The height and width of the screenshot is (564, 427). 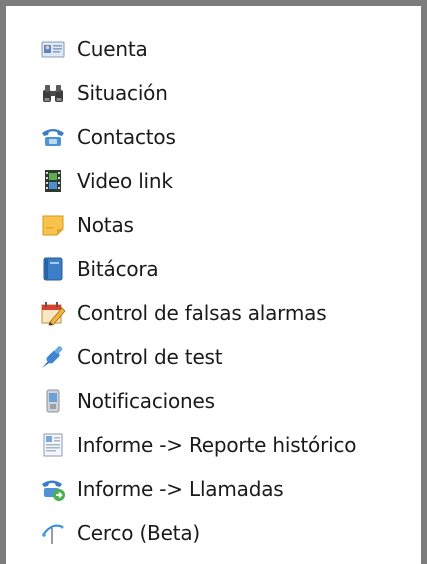 I want to click on menu-item-control-test: Control de test, so click(x=198, y=357).